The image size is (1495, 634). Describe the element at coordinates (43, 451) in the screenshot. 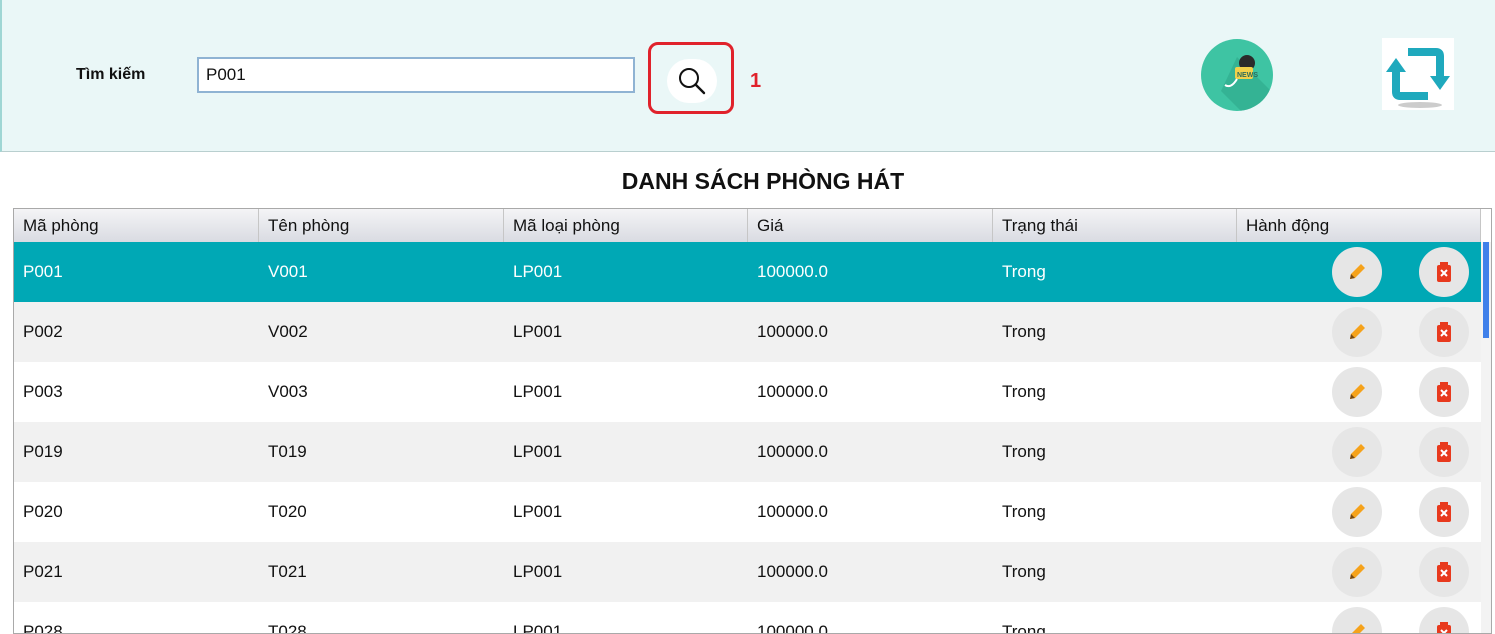

I see `cell-ma-phong: P019` at that location.